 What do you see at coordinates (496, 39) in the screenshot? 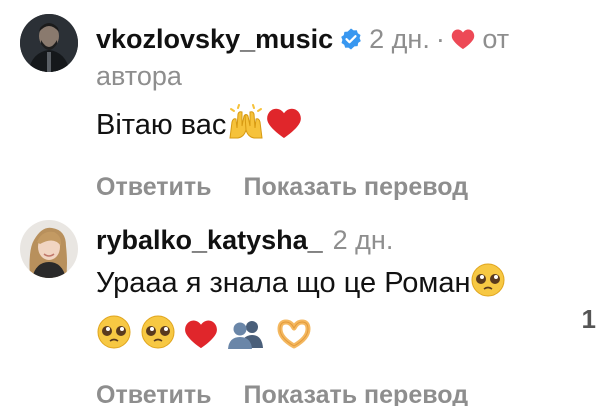
I see `author-like-label: от` at bounding box center [496, 39].